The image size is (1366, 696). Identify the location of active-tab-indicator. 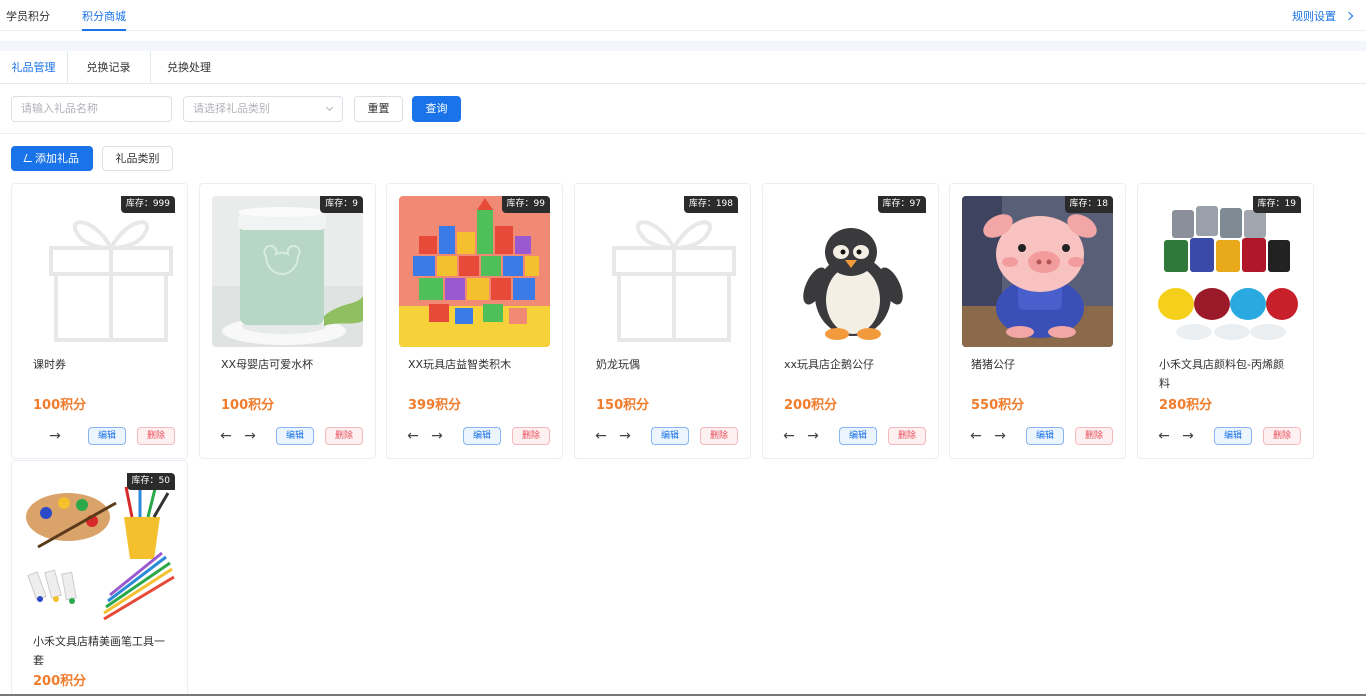
(104, 30).